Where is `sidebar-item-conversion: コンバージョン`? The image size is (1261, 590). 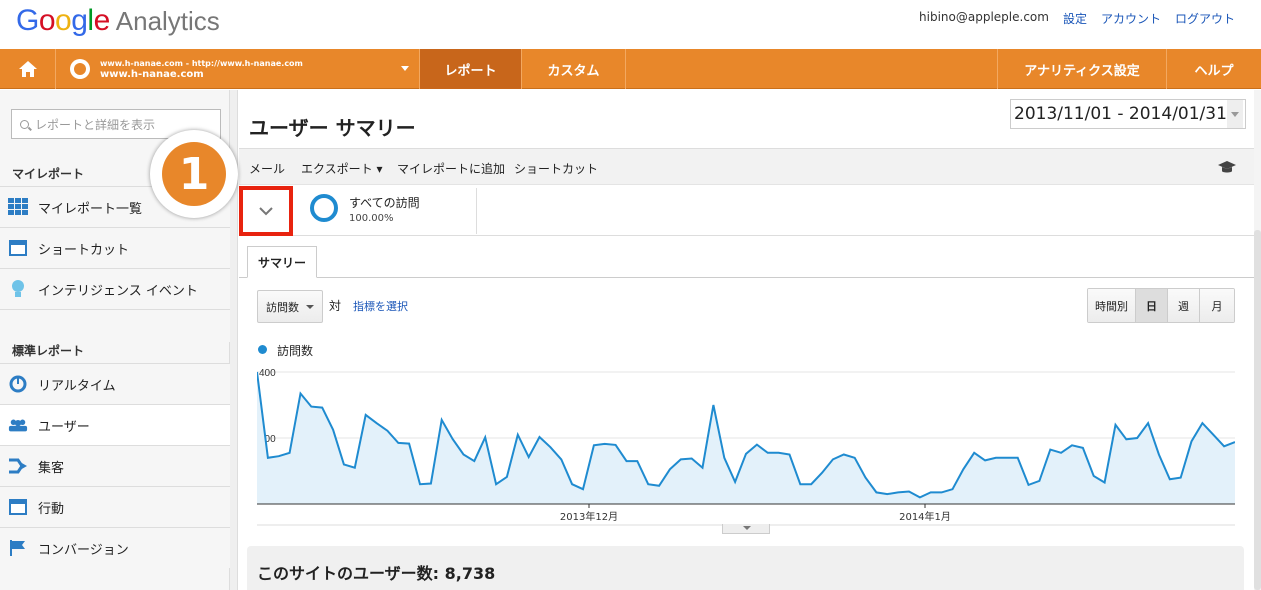 sidebar-item-conversion: コンバージョン is located at coordinates (115, 547).